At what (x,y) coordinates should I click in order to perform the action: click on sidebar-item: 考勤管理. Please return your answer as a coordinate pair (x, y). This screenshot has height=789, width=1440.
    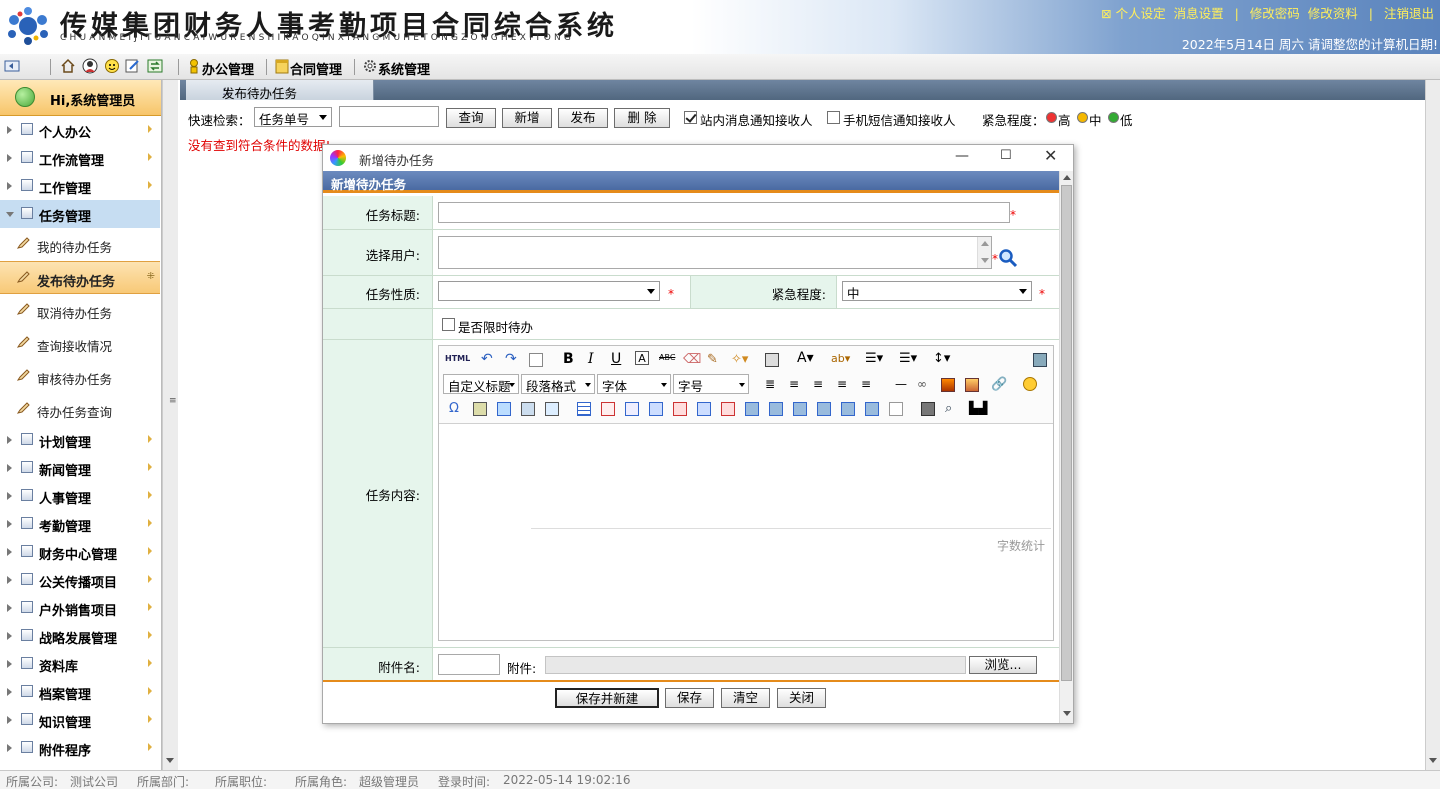
    Looking at the image, I should click on (80, 524).